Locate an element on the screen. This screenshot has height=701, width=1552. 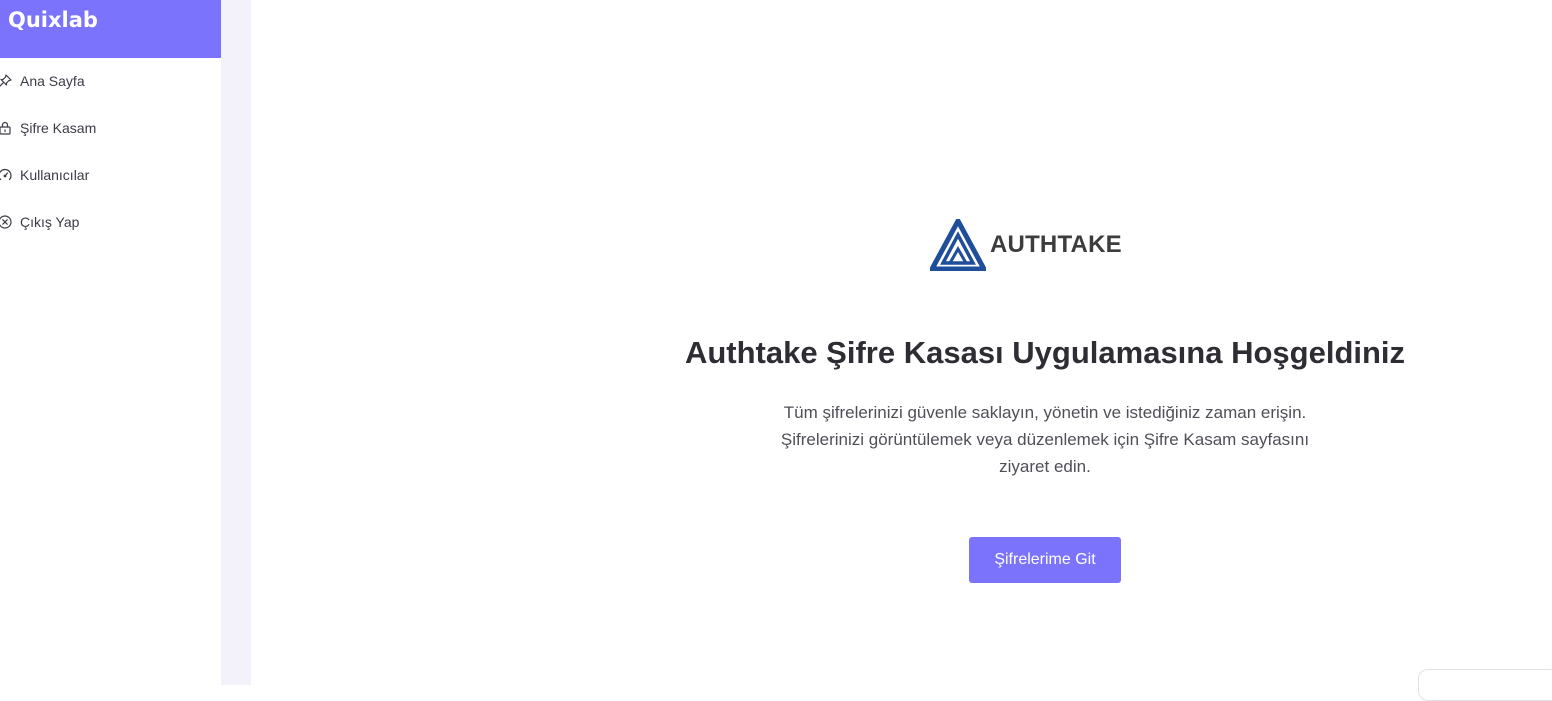
brand-logo: Quixlab is located at coordinates (110, 29).